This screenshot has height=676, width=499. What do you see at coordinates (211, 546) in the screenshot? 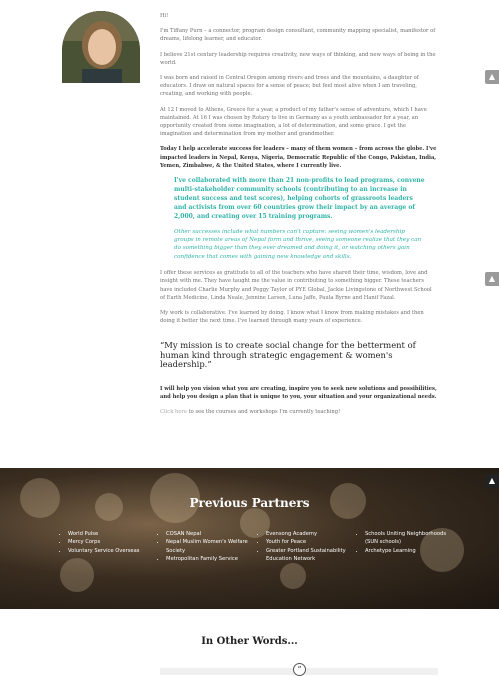
I see `partner-item: Nepal Muslim Women's Welfare Society` at bounding box center [211, 546].